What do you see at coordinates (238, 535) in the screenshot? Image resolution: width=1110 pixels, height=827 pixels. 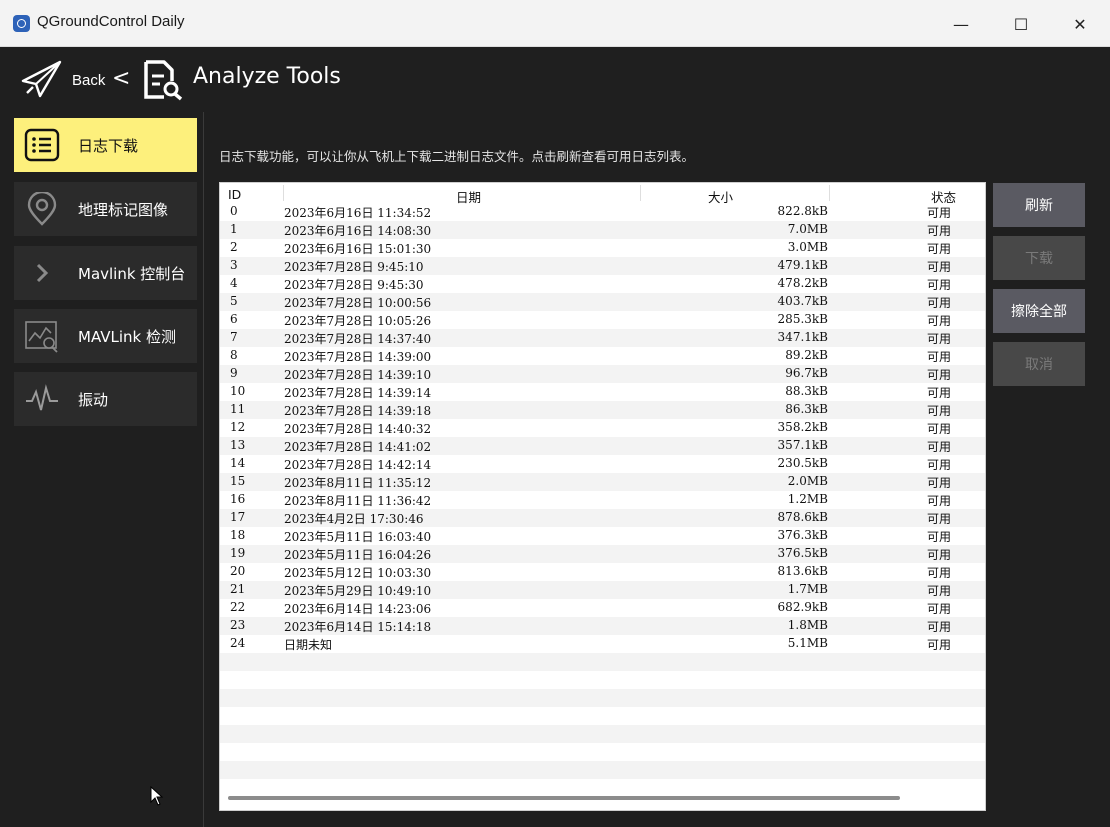 I see `cell-id: 18` at bounding box center [238, 535].